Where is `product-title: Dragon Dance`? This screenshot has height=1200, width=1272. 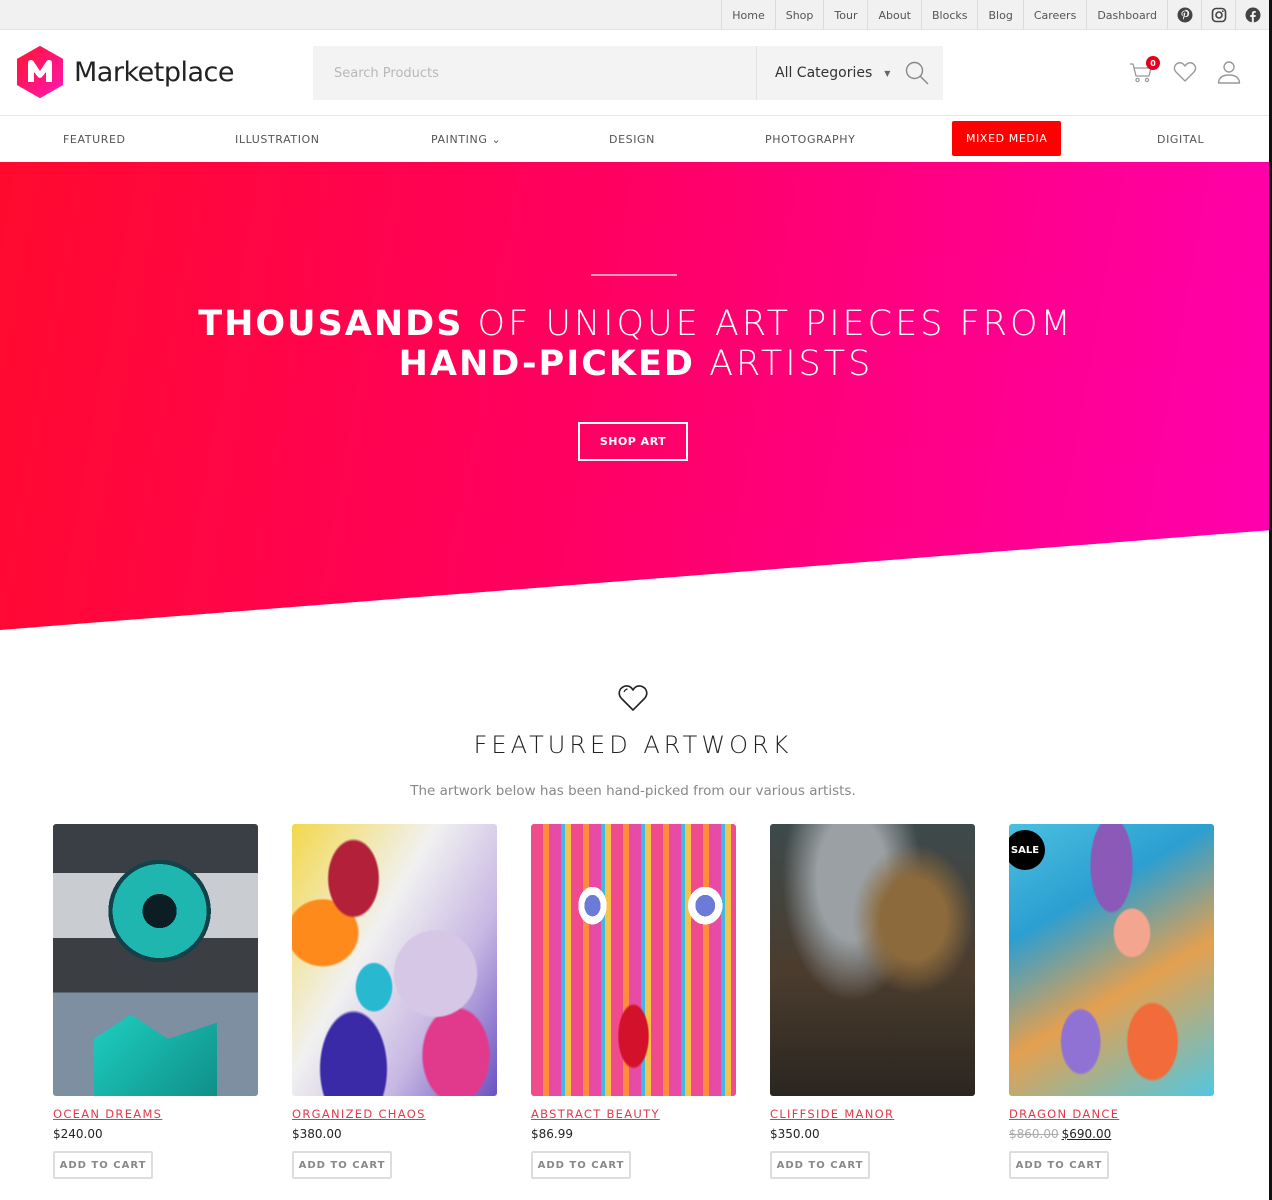
product-title: Dragon Dance is located at coordinates (1064, 1114).